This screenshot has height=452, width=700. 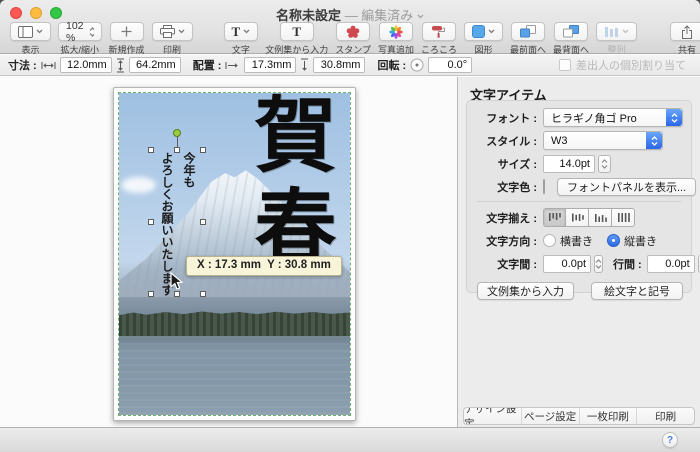 I want to click on panel-buttons-row: 文例集から入力 絵文字と記号, so click(x=580, y=291).